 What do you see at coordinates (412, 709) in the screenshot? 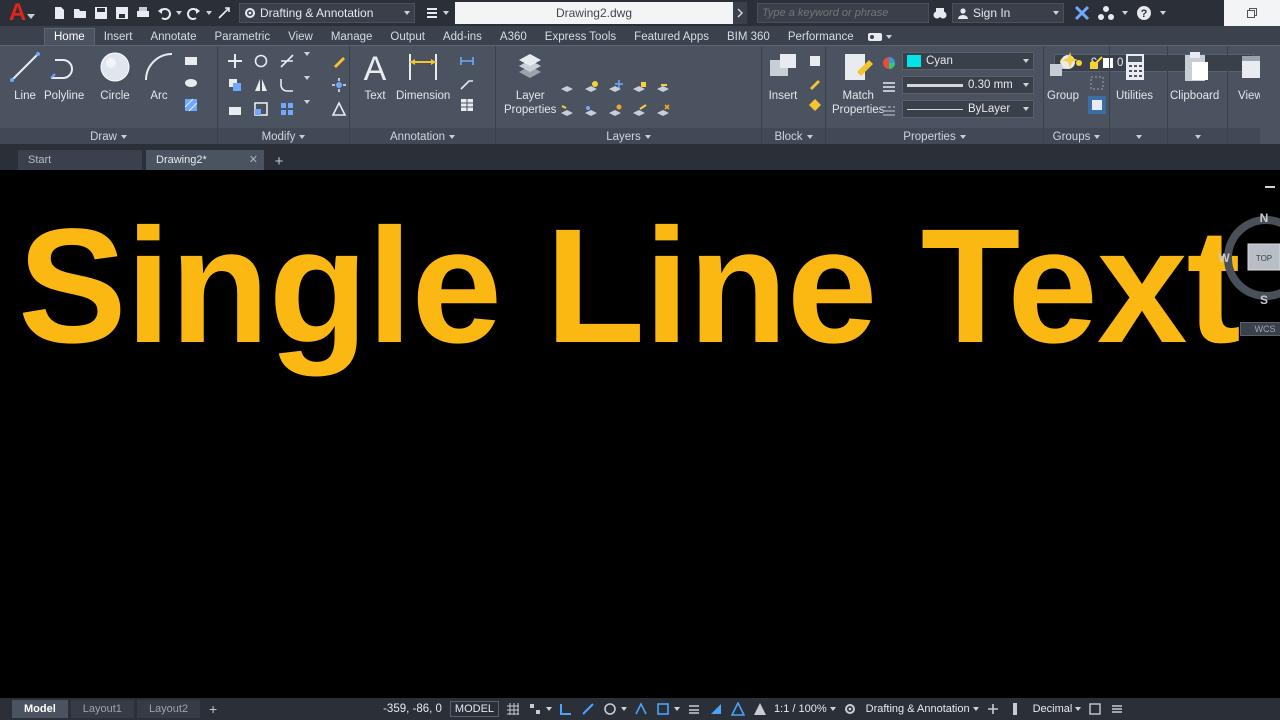
I see `coordinate-readout: -359, -86, 0` at bounding box center [412, 709].